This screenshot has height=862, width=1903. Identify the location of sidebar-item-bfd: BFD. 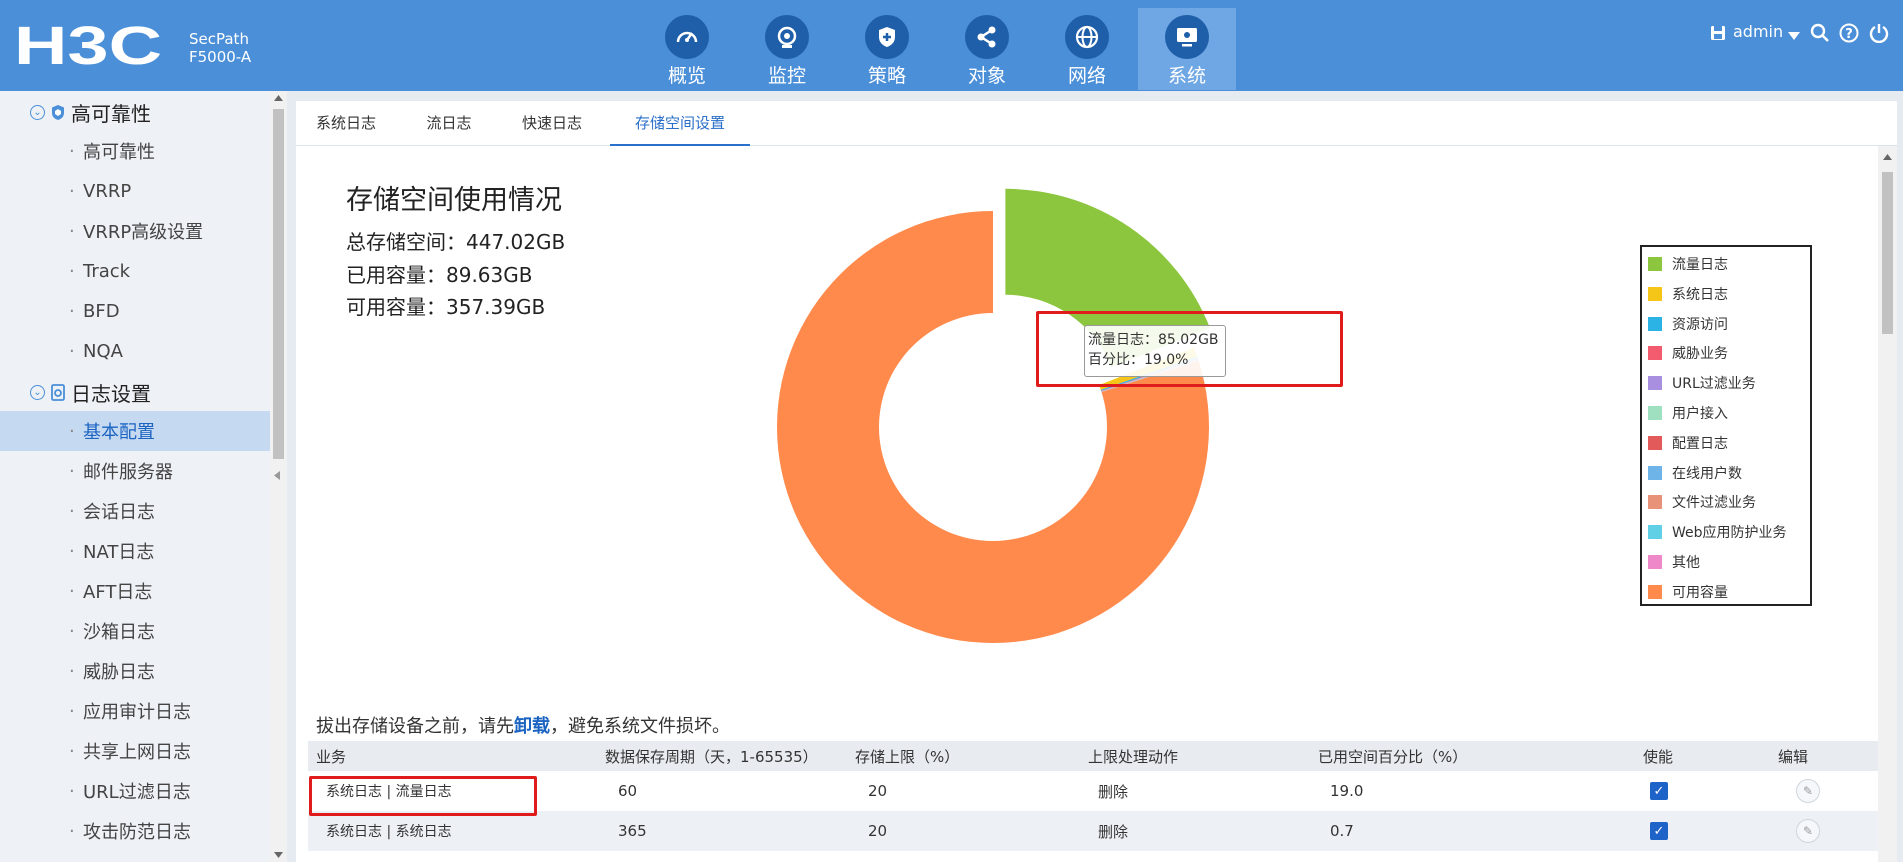
(135, 311).